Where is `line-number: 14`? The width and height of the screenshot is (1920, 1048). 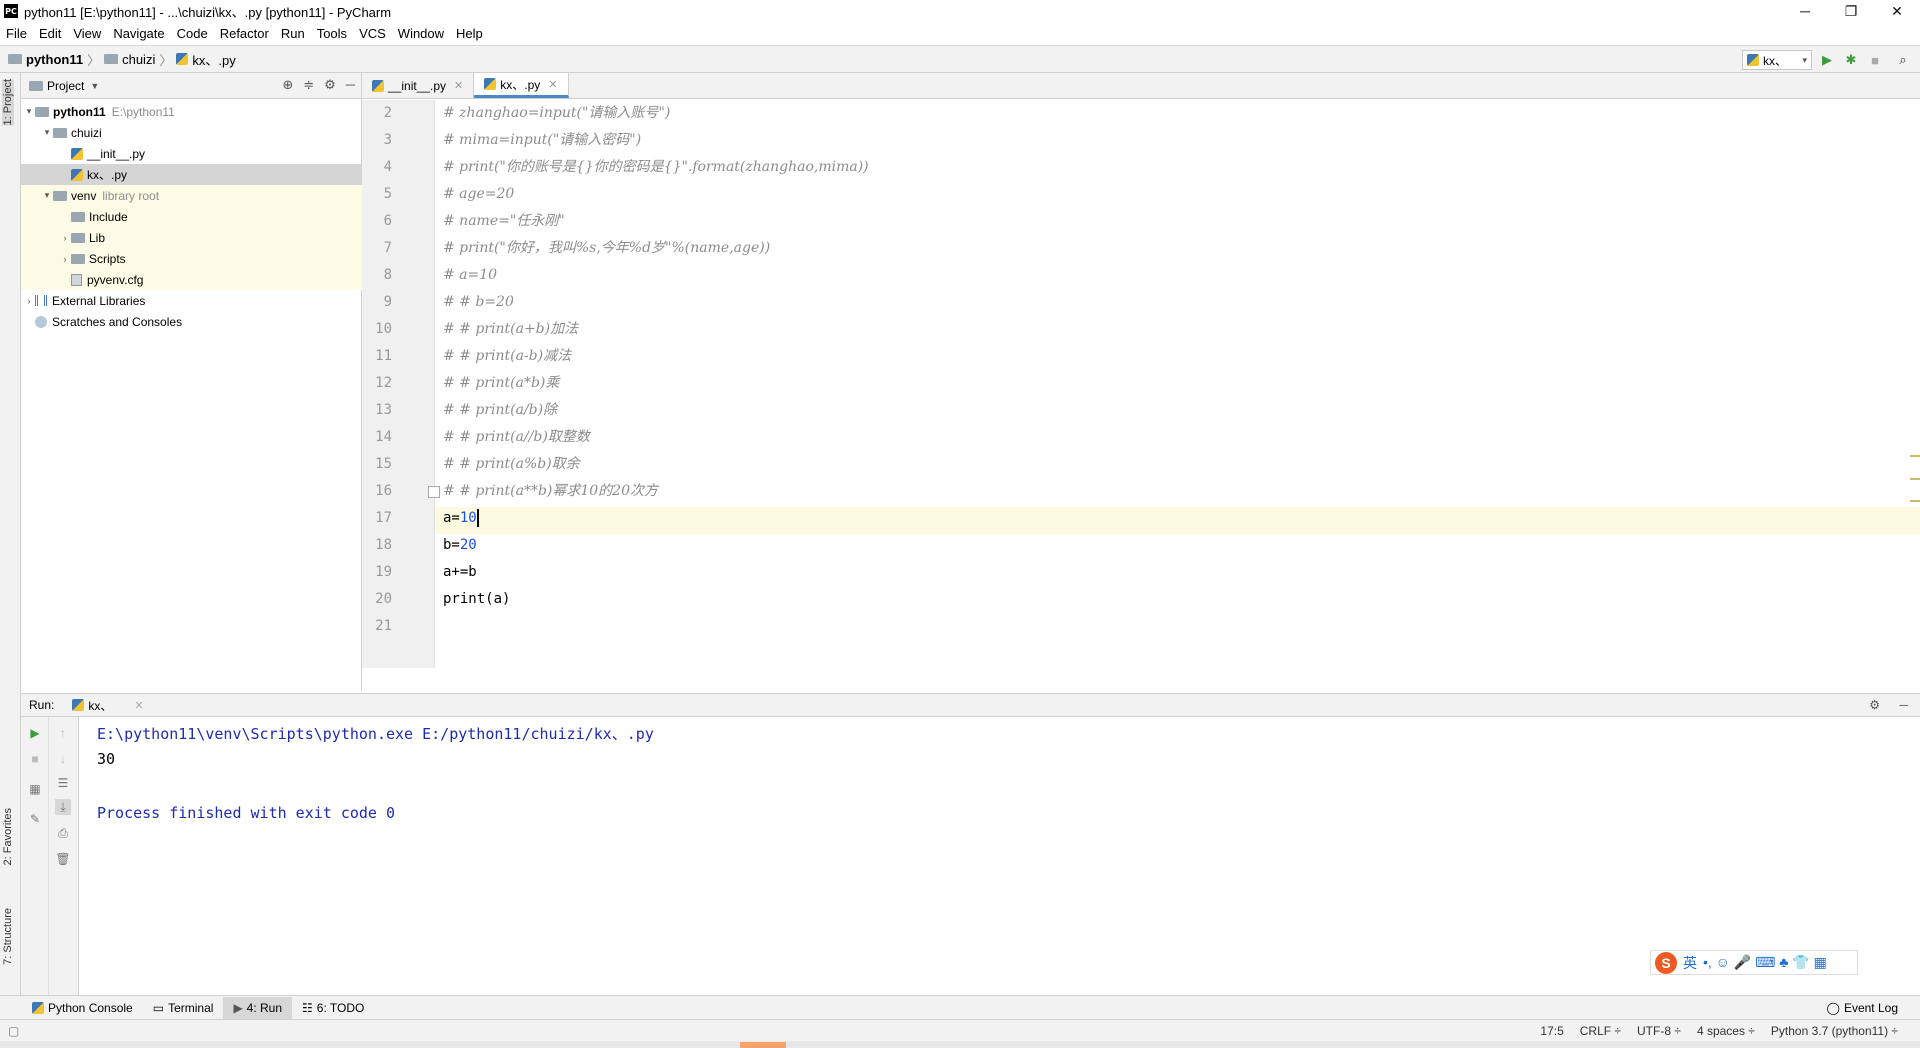
line-number: 14 is located at coordinates (383, 437).